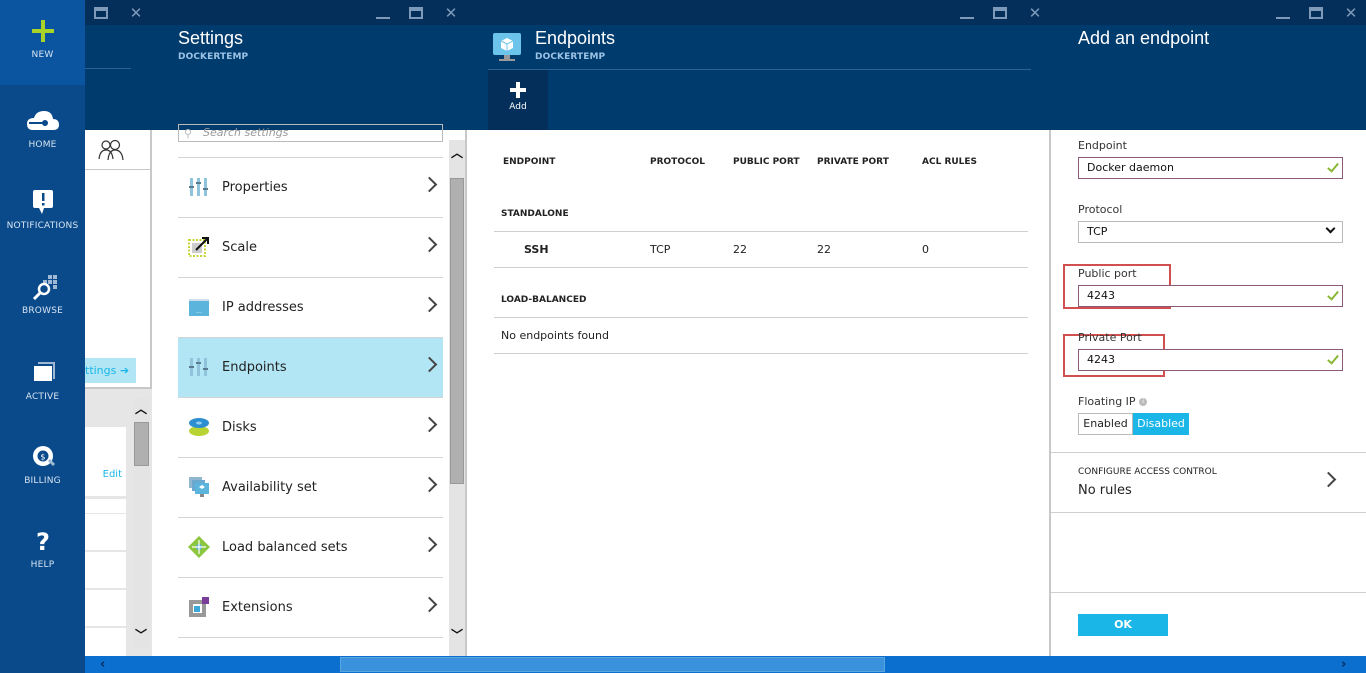 This screenshot has height=673, width=1366. Describe the element at coordinates (310, 428) in the screenshot. I see `settings-item-disks: Disks` at that location.